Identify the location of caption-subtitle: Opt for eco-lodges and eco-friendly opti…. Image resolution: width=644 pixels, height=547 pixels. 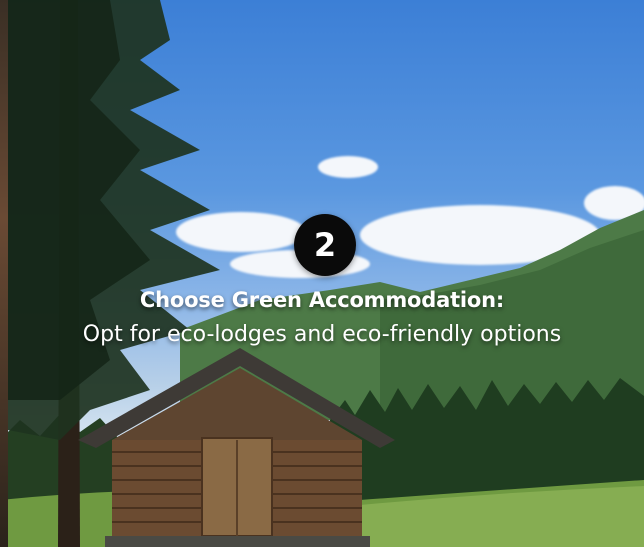
(322, 334).